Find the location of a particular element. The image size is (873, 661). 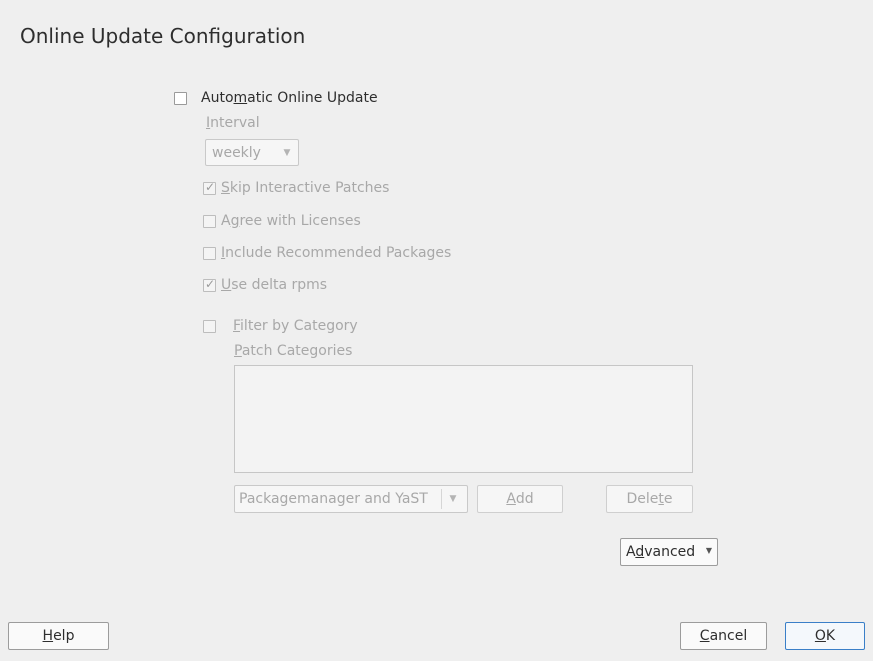

delete-button: Dele t e is located at coordinates (649, 499).